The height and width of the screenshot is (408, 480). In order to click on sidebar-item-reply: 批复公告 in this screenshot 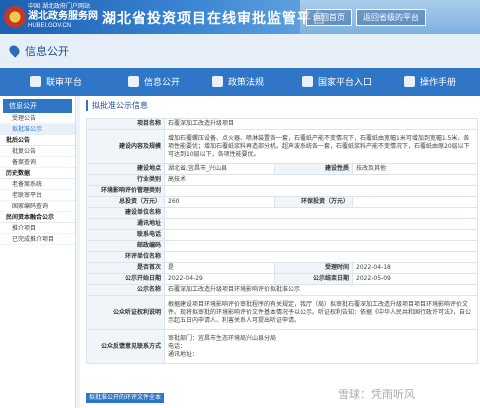, I will do `click(37, 151)`.